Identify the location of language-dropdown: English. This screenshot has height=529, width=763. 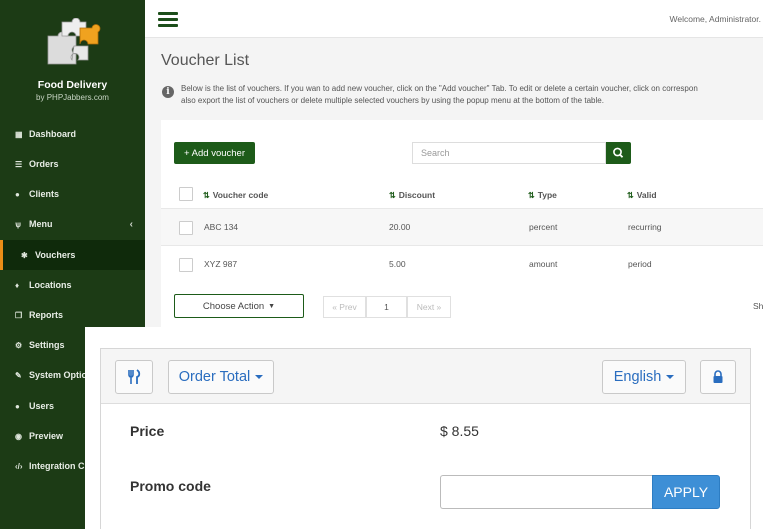
(644, 377).